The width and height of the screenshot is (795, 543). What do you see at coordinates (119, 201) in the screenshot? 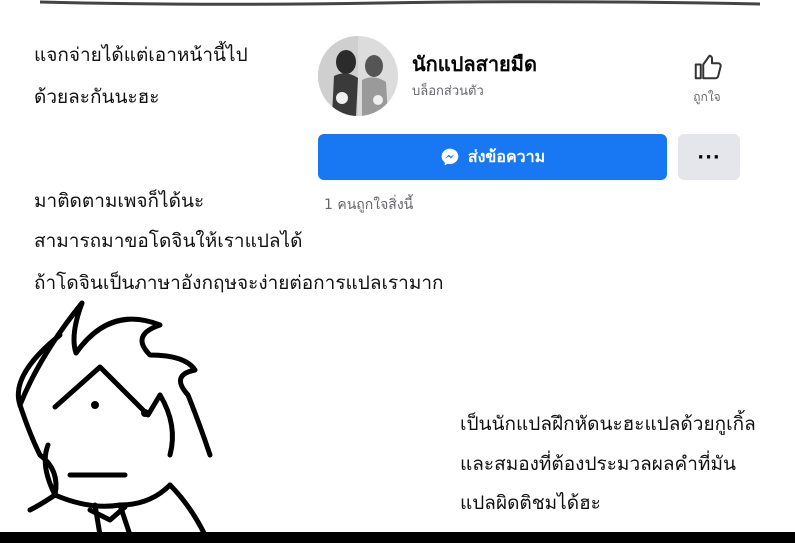
I see `caption-middle-1: มาติดตามเพจก็ได้นะ` at bounding box center [119, 201].